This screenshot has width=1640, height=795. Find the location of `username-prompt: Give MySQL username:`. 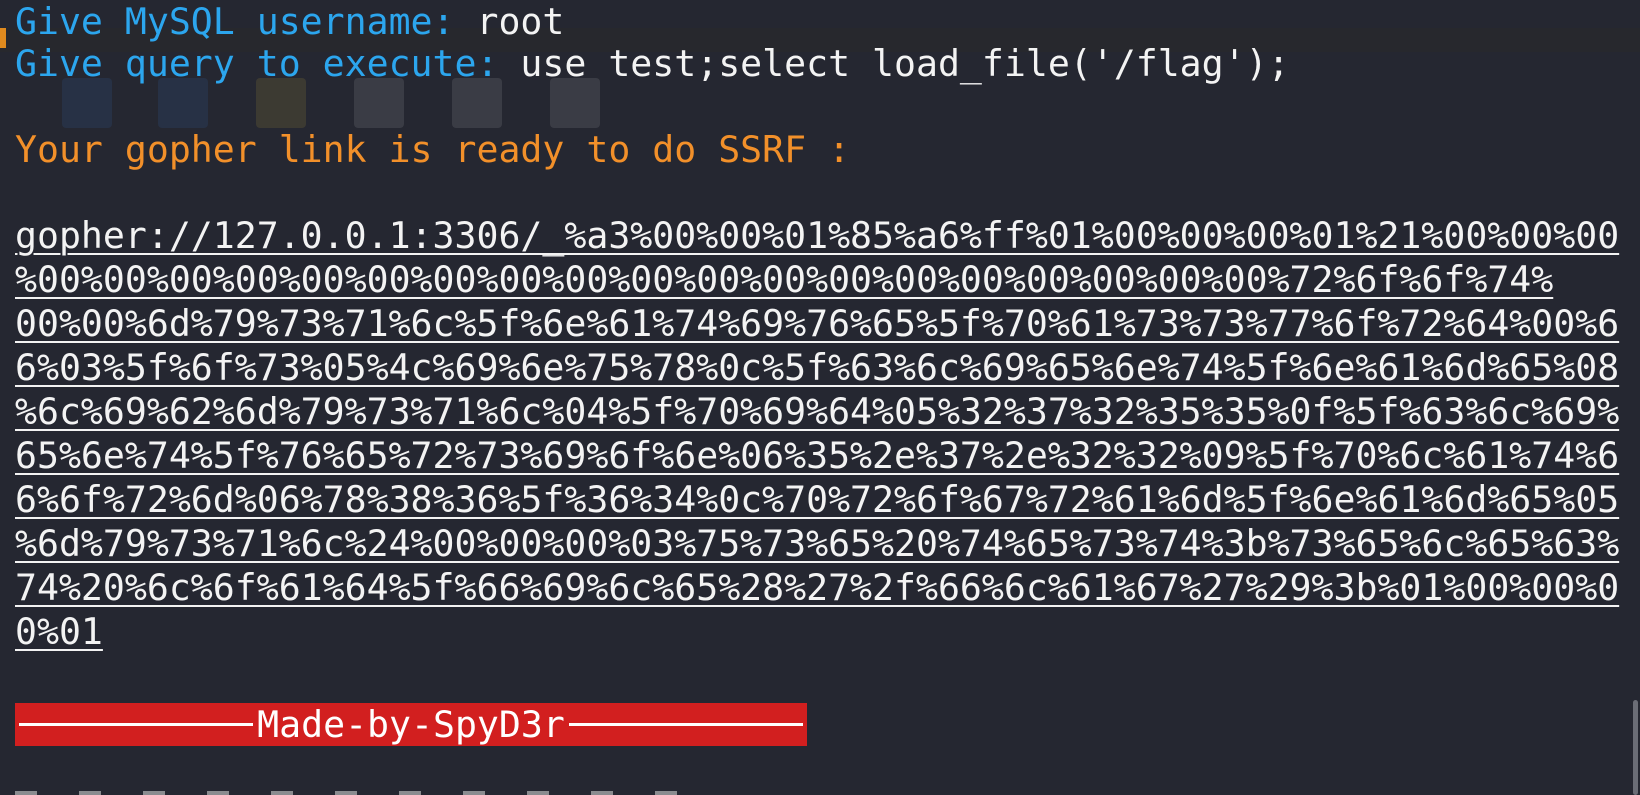

username-prompt: Give MySQL username: is located at coordinates (246, 21).